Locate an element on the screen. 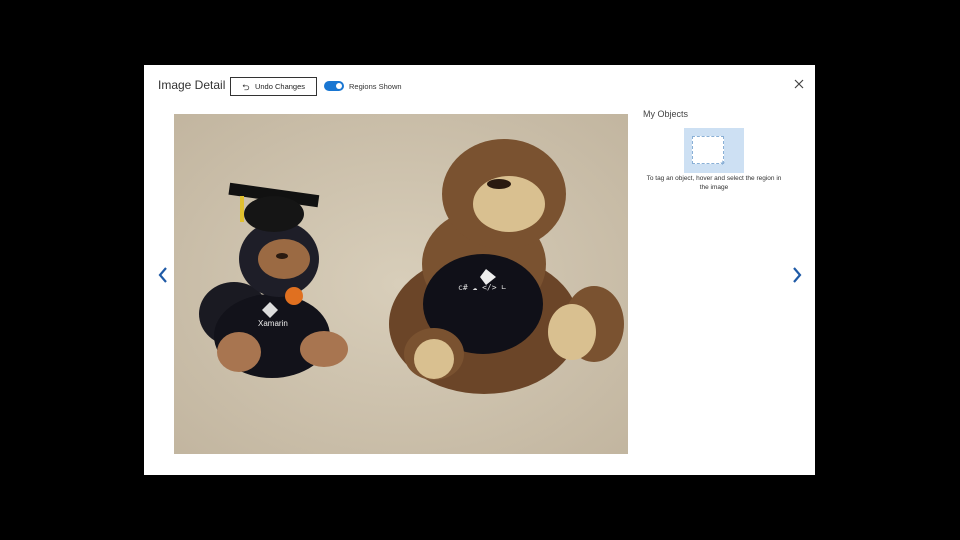 Image resolution: width=960 pixels, height=540 pixels. svg-text: Xamarin is located at coordinates (273, 323).